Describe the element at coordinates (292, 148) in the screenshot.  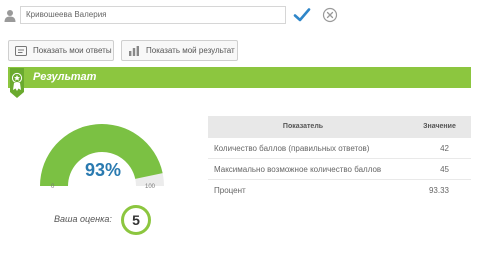
I see `row-label: Количество баллов (правильных ответов)` at that location.